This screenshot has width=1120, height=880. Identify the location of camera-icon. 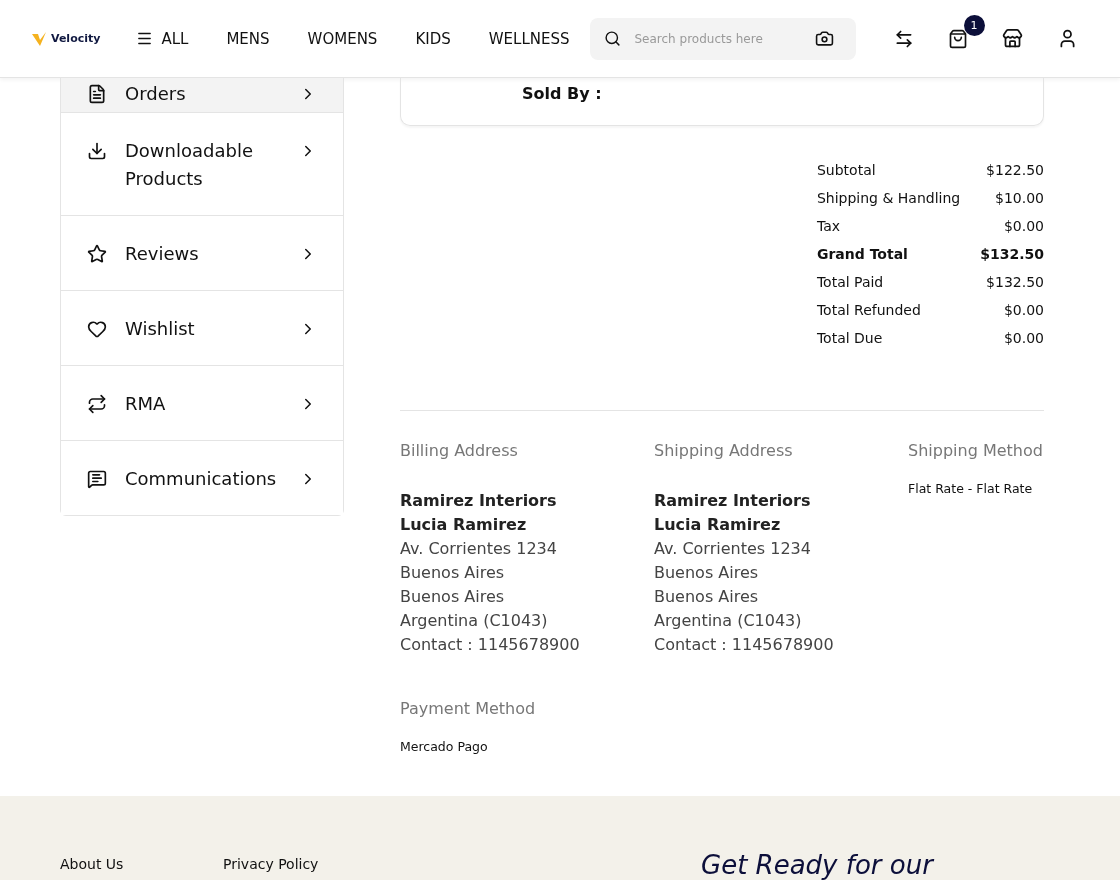
(824, 38).